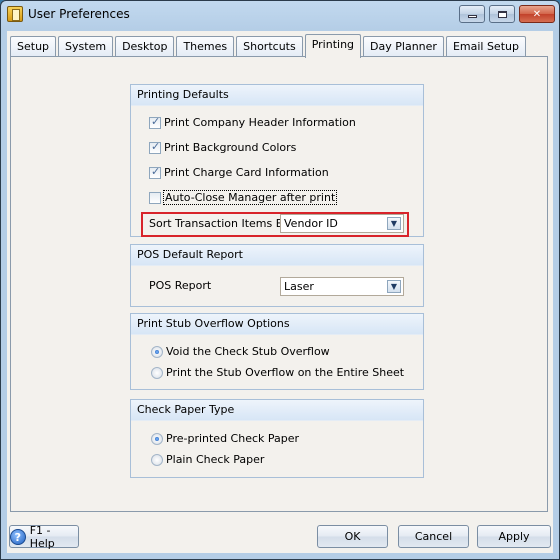 The width and height of the screenshot is (560, 560). Describe the element at coordinates (233, 438) in the screenshot. I see `radio-label: Pre-printed Check Paper` at that location.